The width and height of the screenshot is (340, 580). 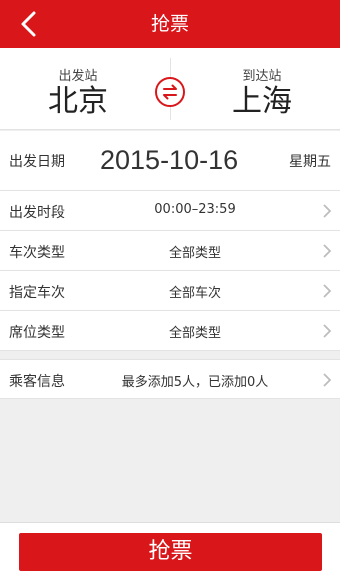 I want to click on page-title: 抢票, so click(x=169, y=24).